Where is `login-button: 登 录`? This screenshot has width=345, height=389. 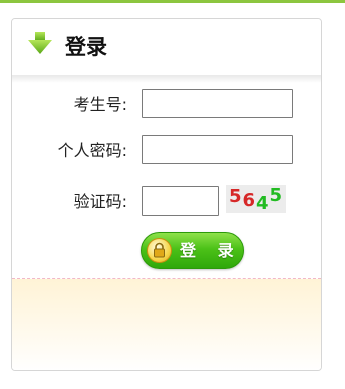
login-button: 登 录 is located at coordinates (192, 250).